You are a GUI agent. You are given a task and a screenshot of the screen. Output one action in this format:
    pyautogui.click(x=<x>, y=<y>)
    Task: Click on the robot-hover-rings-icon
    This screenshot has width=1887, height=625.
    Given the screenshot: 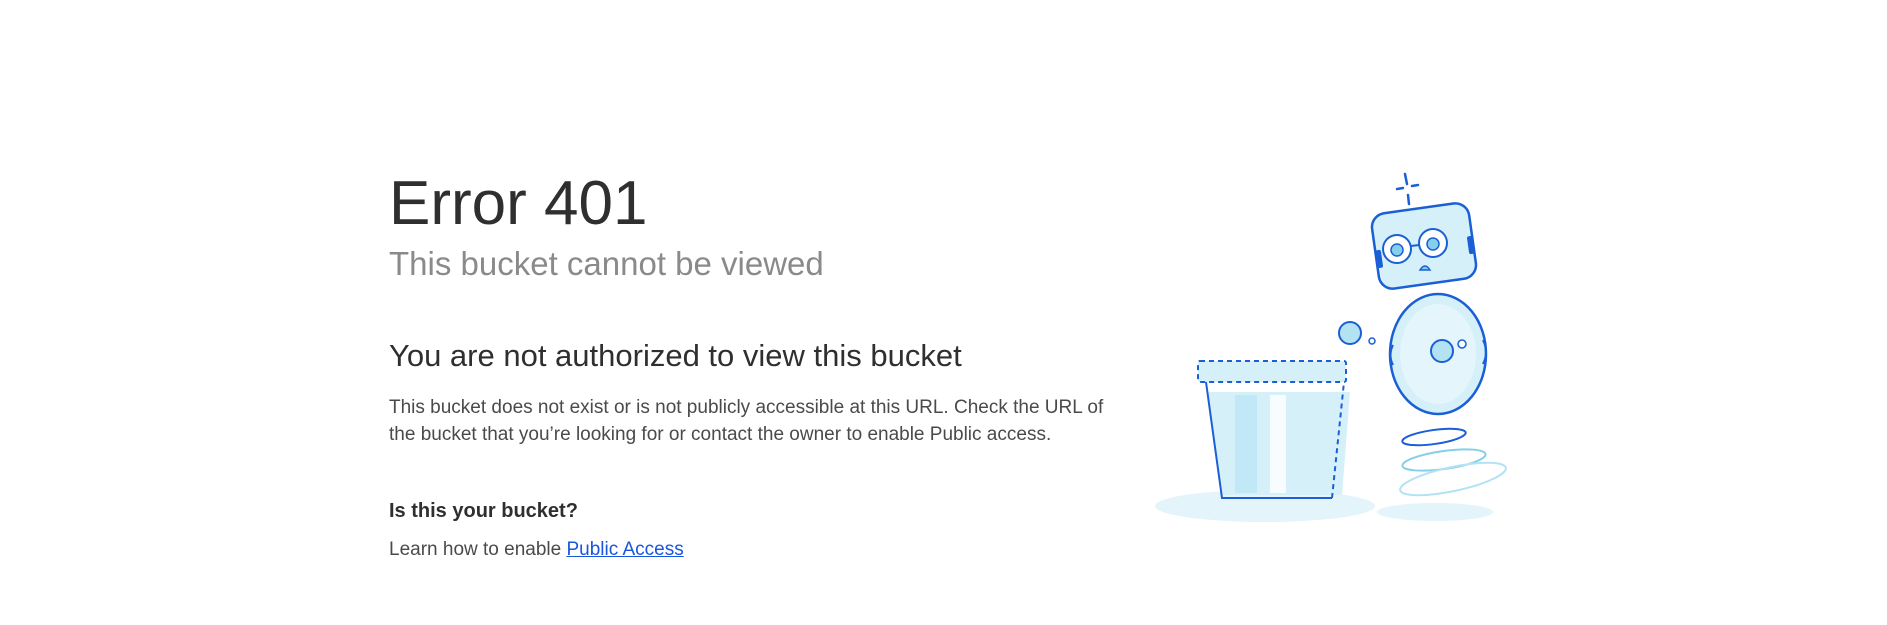 What is the action you would take?
    pyautogui.click(x=1453, y=462)
    